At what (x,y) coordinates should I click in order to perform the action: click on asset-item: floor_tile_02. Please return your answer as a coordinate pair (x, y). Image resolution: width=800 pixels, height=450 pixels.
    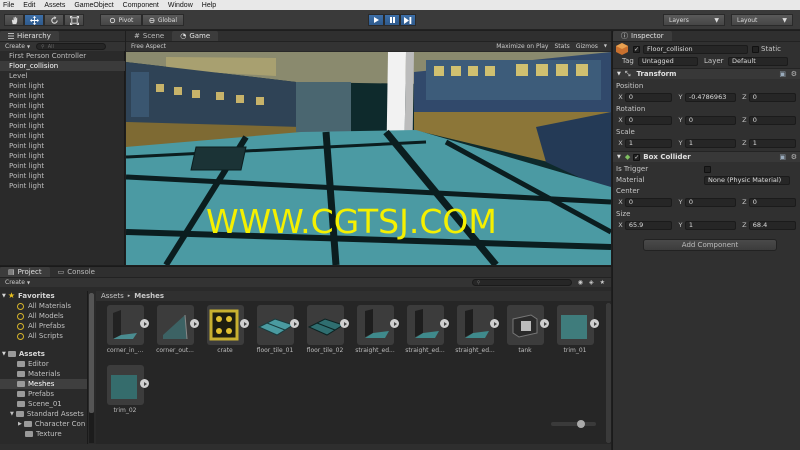
    Looking at the image, I should click on (325, 332).